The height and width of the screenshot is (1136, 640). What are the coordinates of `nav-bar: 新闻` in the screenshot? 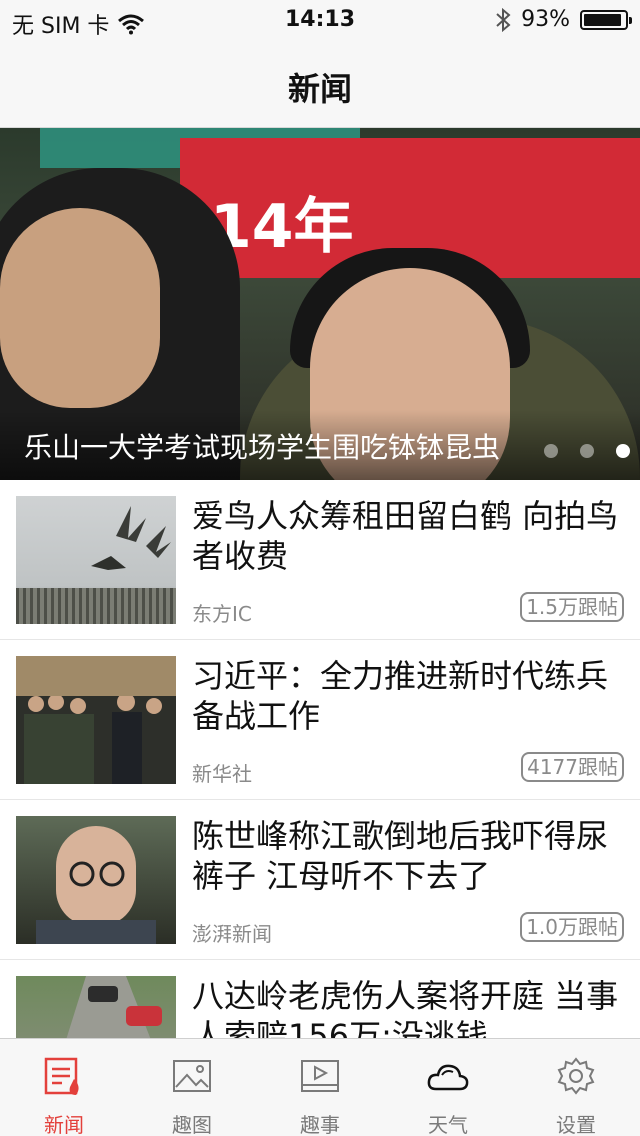 It's located at (320, 84).